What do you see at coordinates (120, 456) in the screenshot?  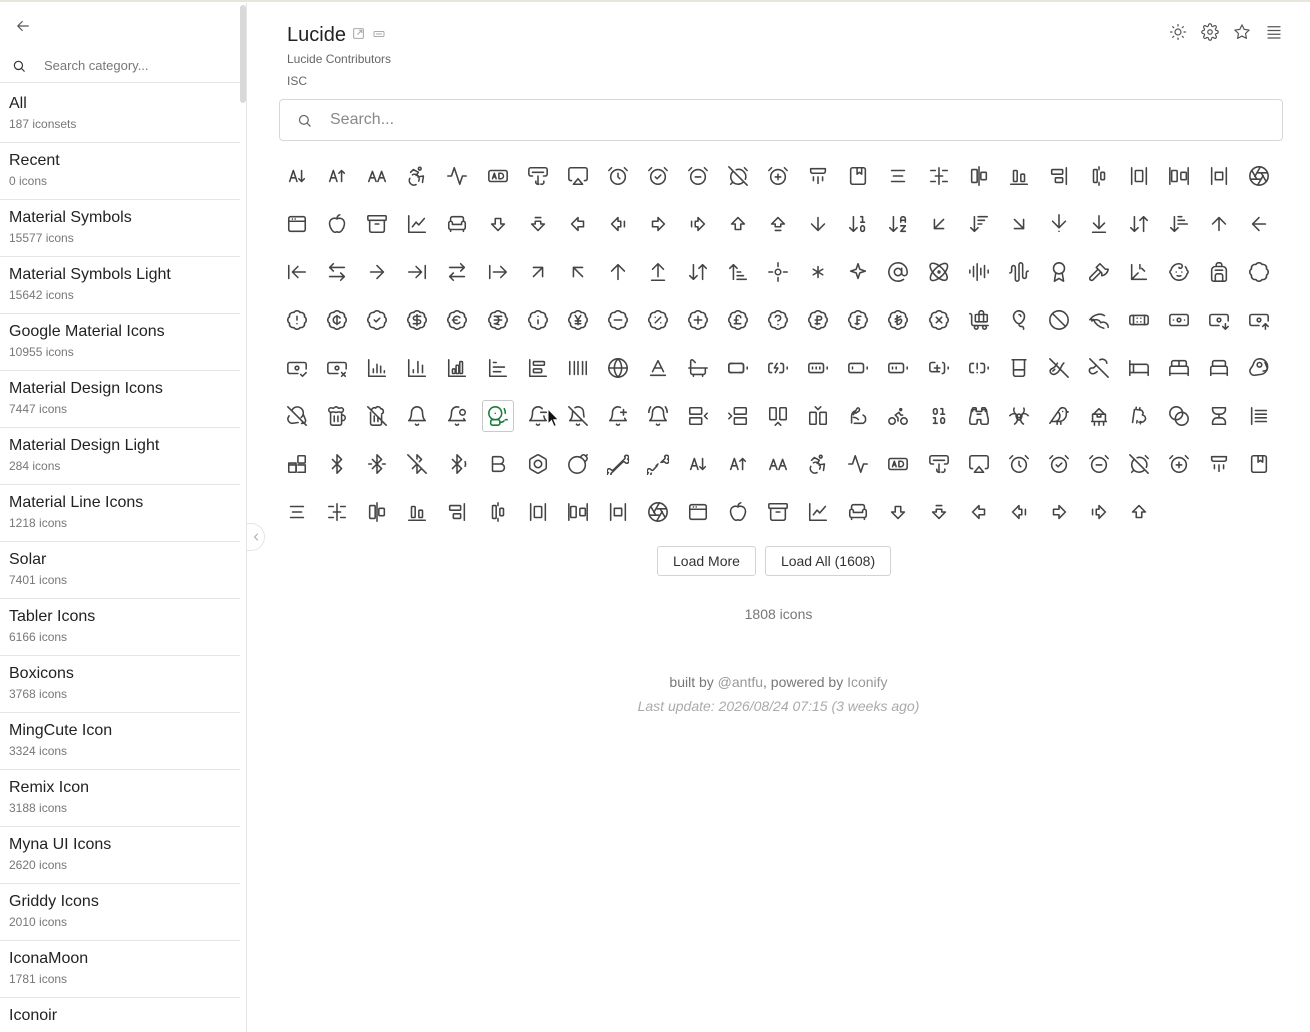 I see `sidebar-item: Material Design Light 284 icons` at bounding box center [120, 456].